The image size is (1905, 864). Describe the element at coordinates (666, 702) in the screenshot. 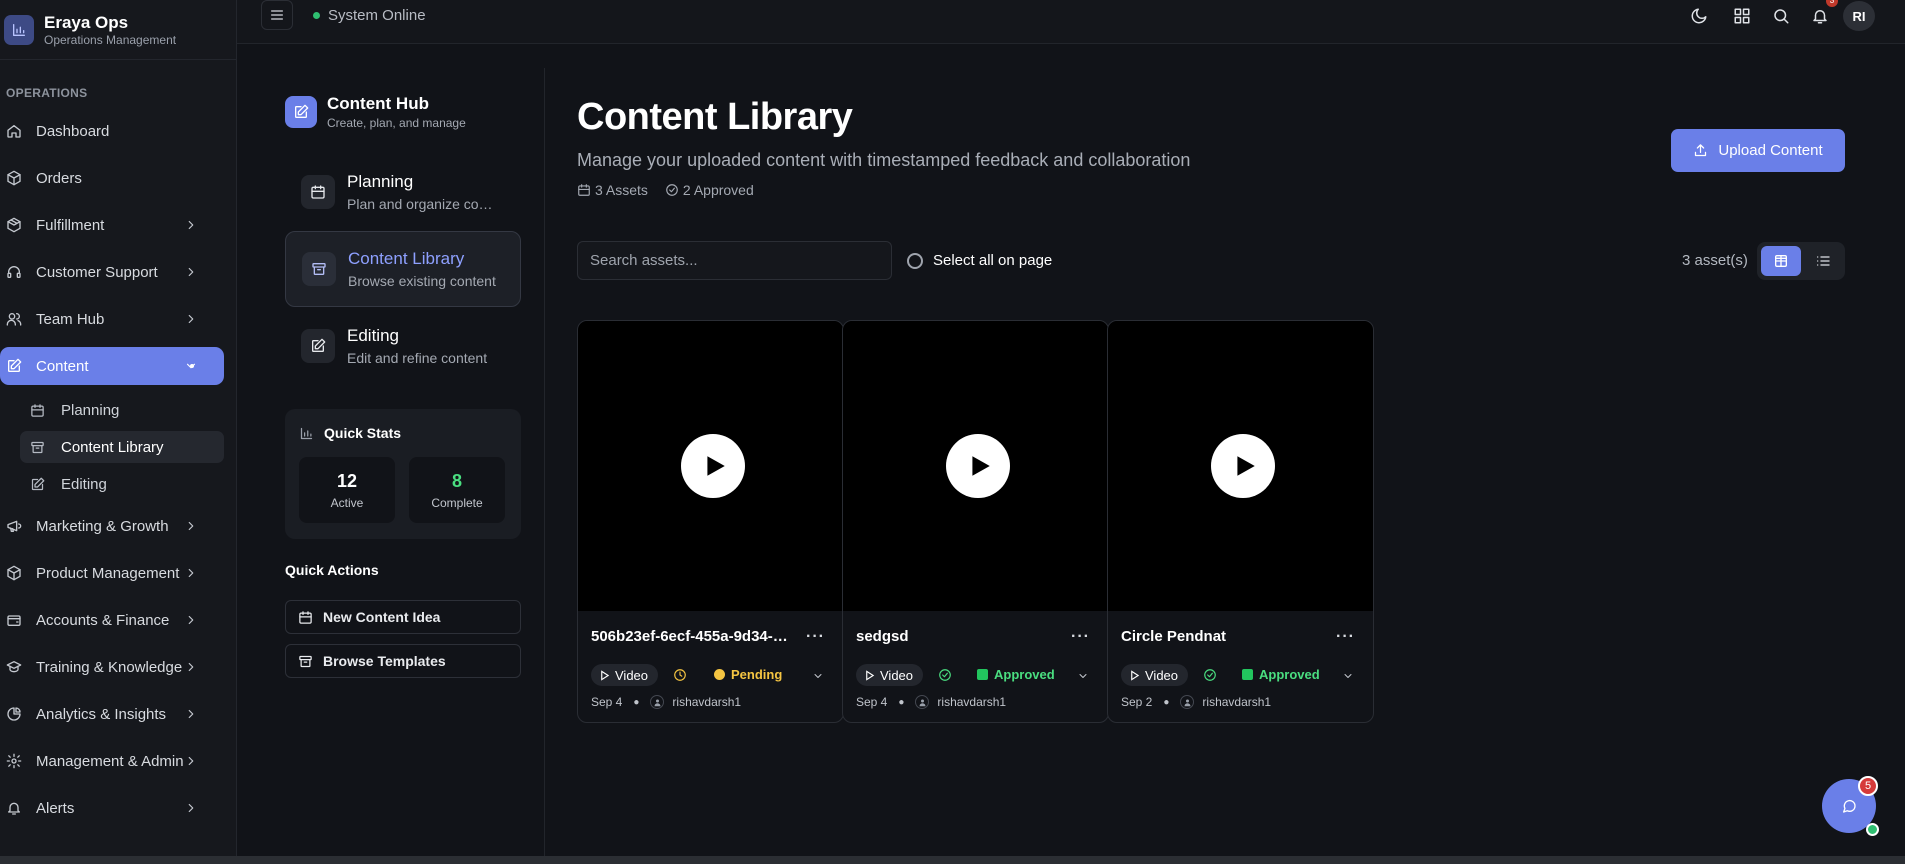

I see `asset-footer: Sep 4 ● rishavdarsh1` at that location.